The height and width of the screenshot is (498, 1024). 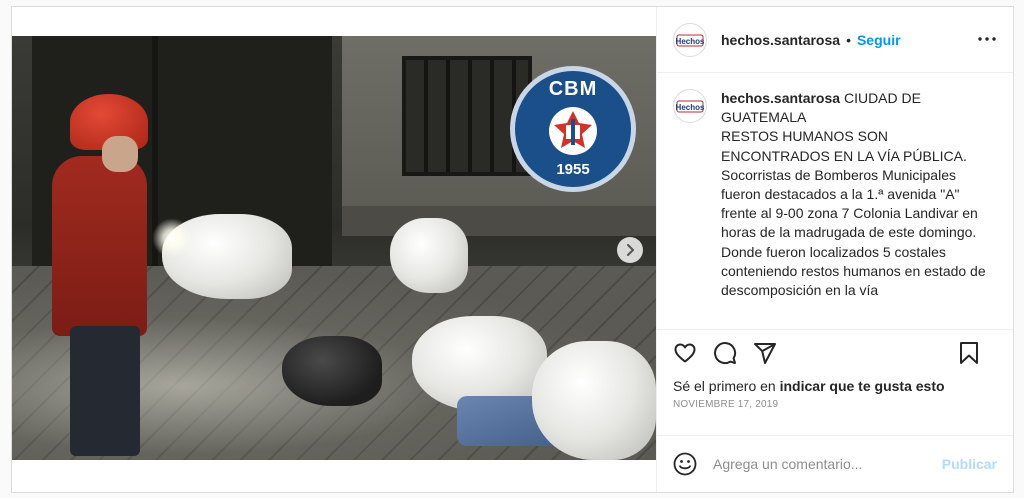 I want to click on more-options-icon, so click(x=987, y=39).